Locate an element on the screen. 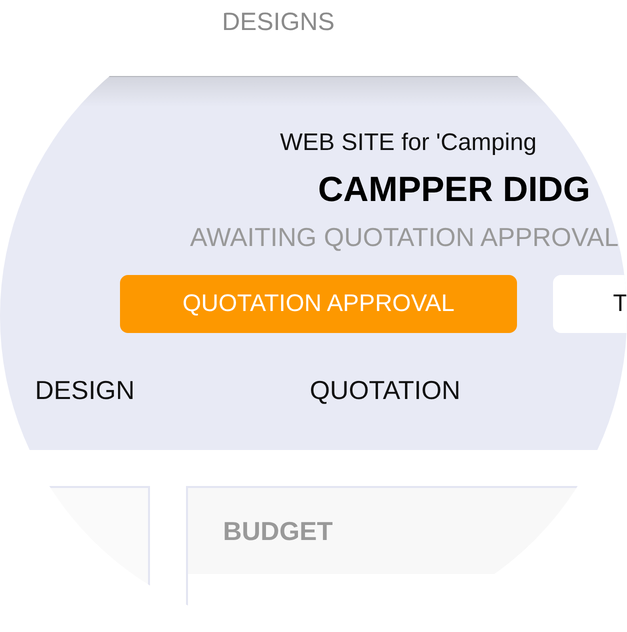  project-subtitle: WEB SITE for 'Camping is located at coordinates (409, 143).